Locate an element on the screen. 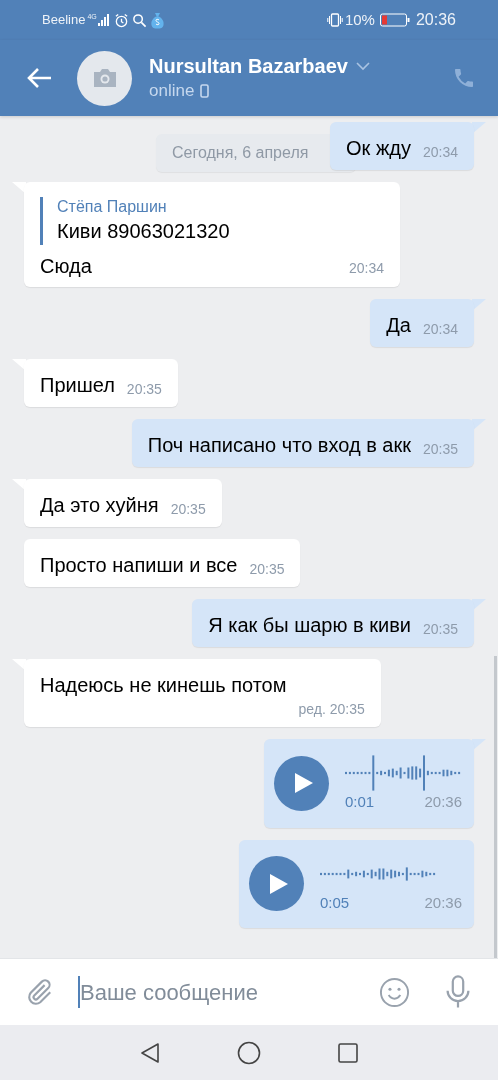 This screenshot has height=1080, width=498. money-bag-icon is located at coordinates (157, 20).